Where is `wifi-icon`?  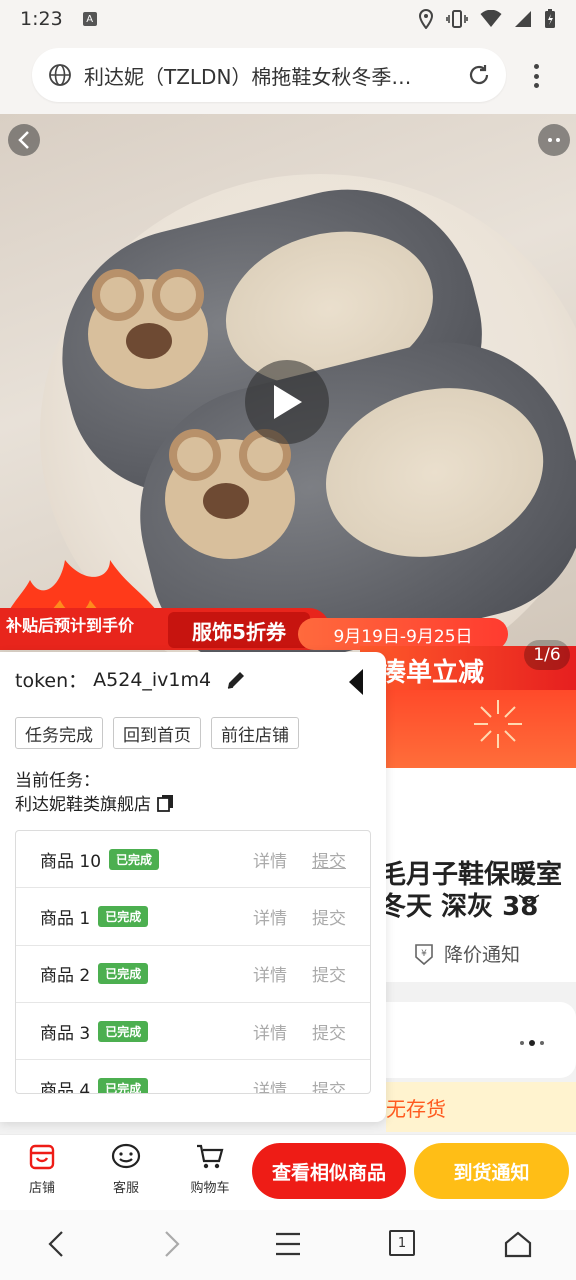 wifi-icon is located at coordinates (491, 18).